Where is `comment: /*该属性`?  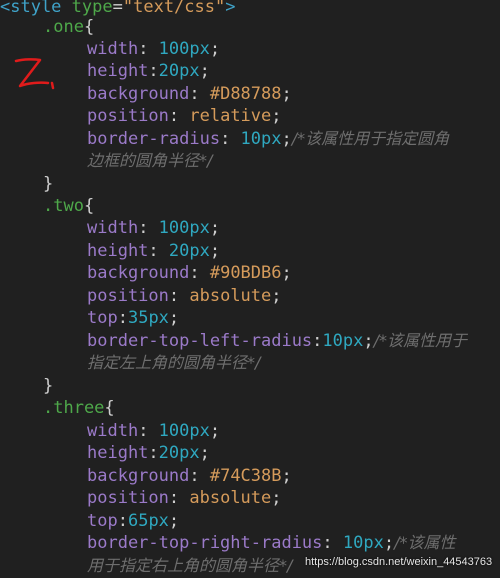
comment: /*该属性 is located at coordinates (425, 542).